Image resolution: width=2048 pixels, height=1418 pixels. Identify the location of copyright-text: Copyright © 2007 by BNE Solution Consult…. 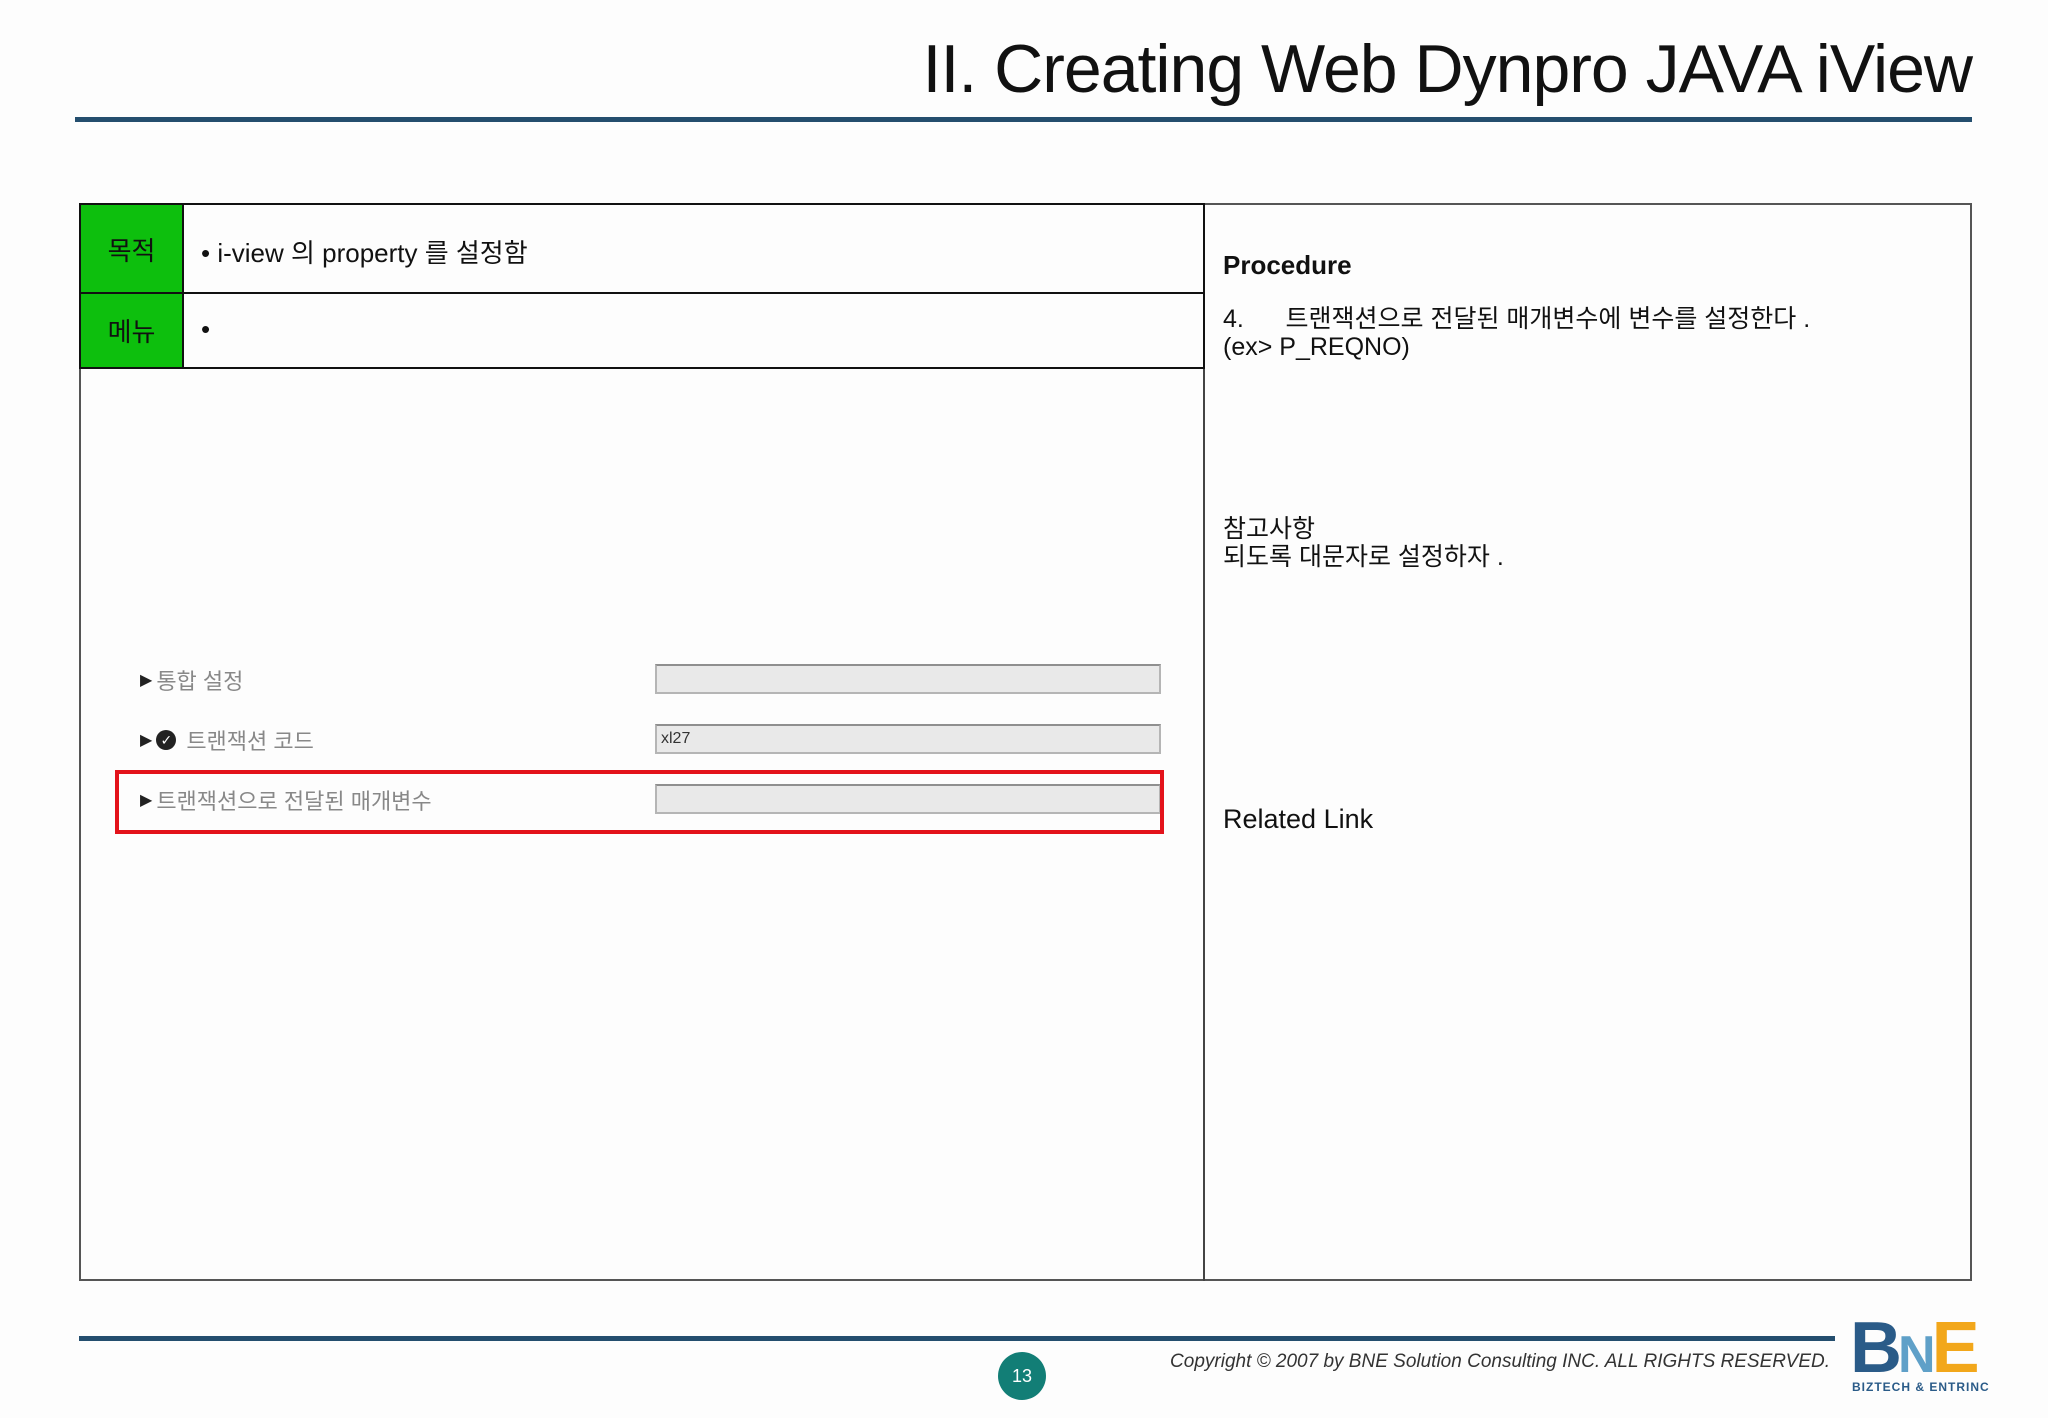
(1500, 1361).